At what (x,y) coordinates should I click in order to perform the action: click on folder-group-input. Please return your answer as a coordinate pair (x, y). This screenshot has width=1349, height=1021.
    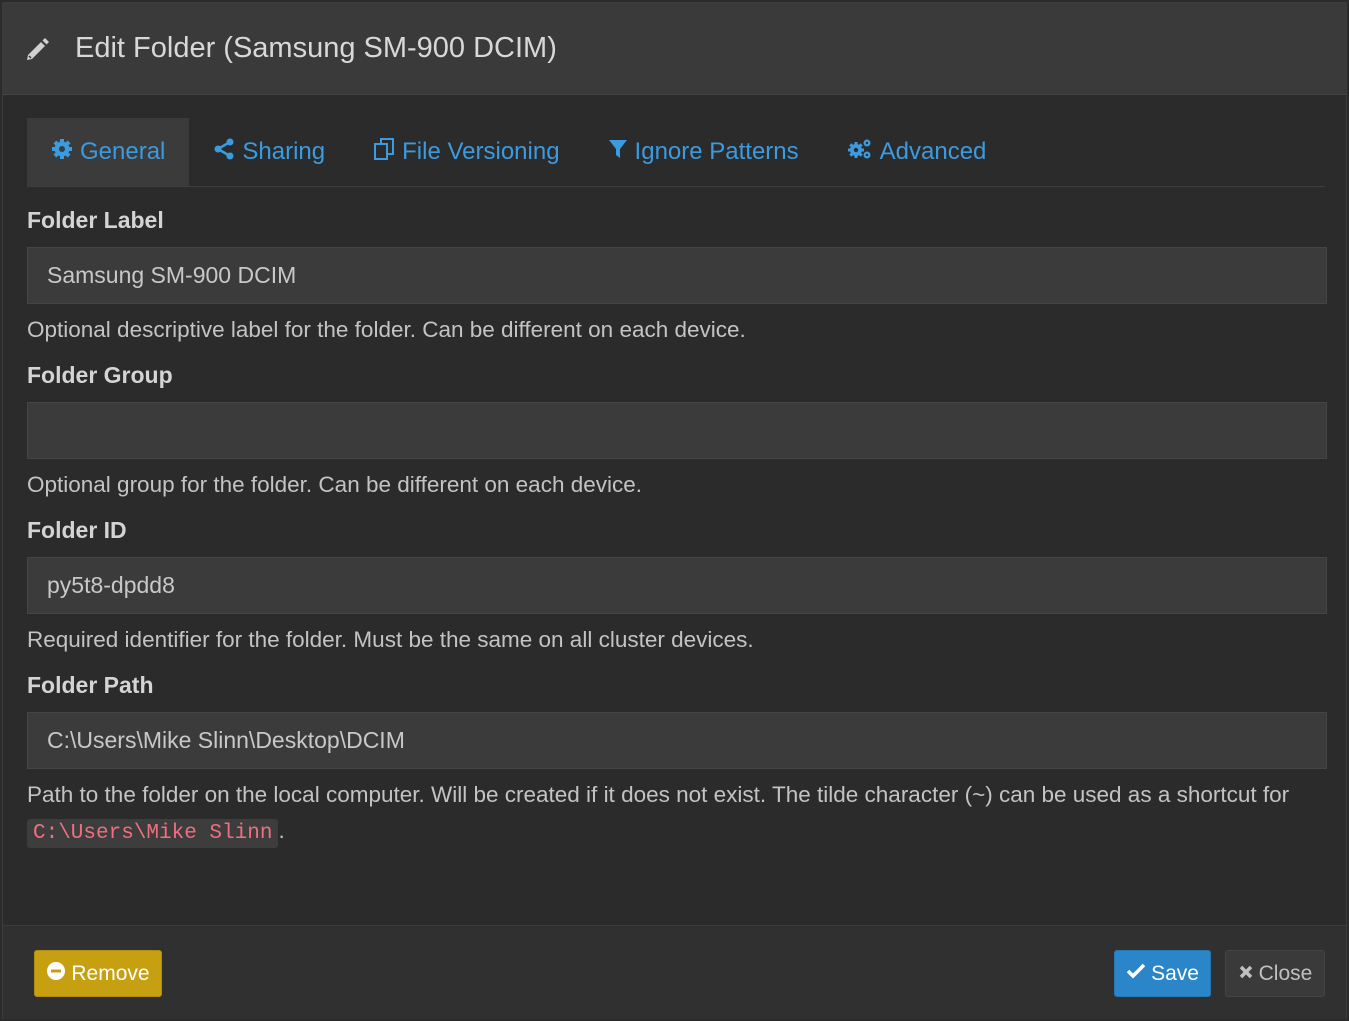
    Looking at the image, I should click on (677, 430).